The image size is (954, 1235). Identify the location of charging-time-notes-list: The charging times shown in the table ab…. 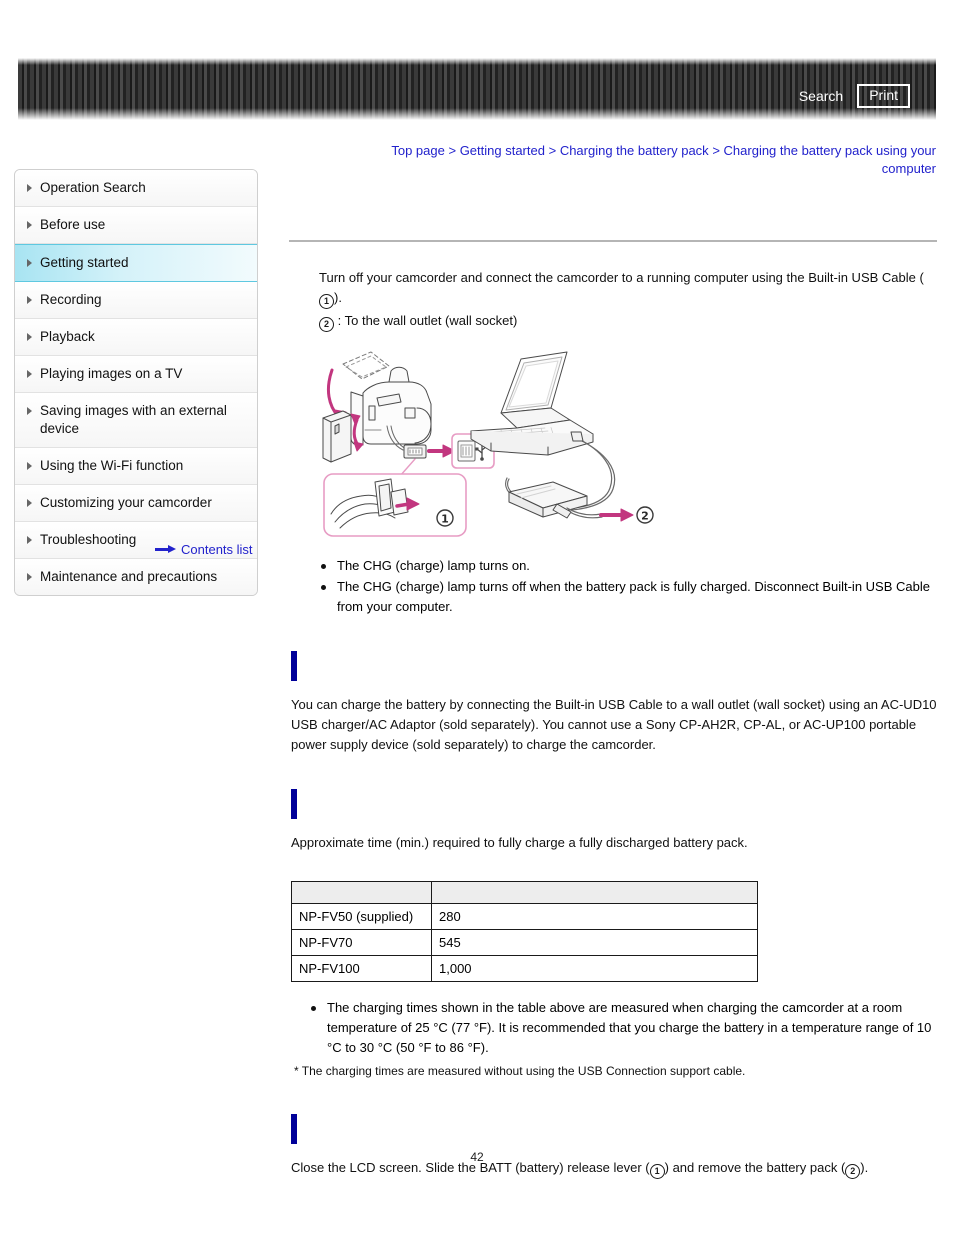
(613, 1028).